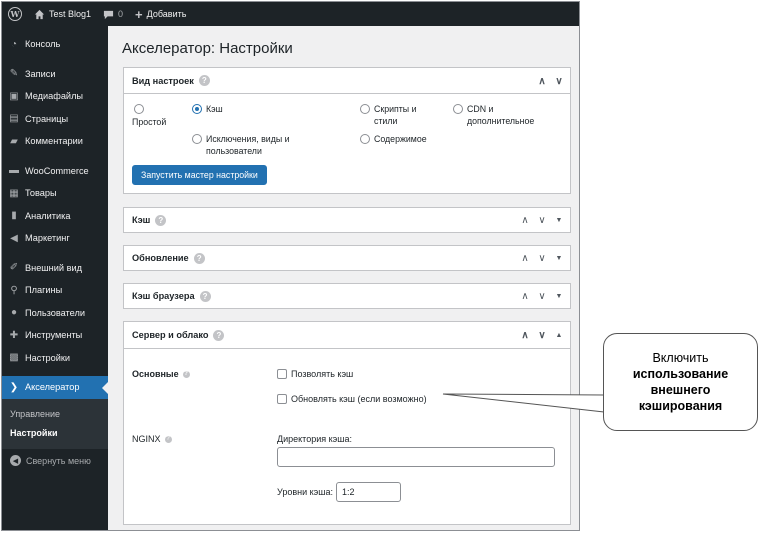  I want to click on submenu-item-settings: Настройки, so click(55, 433).